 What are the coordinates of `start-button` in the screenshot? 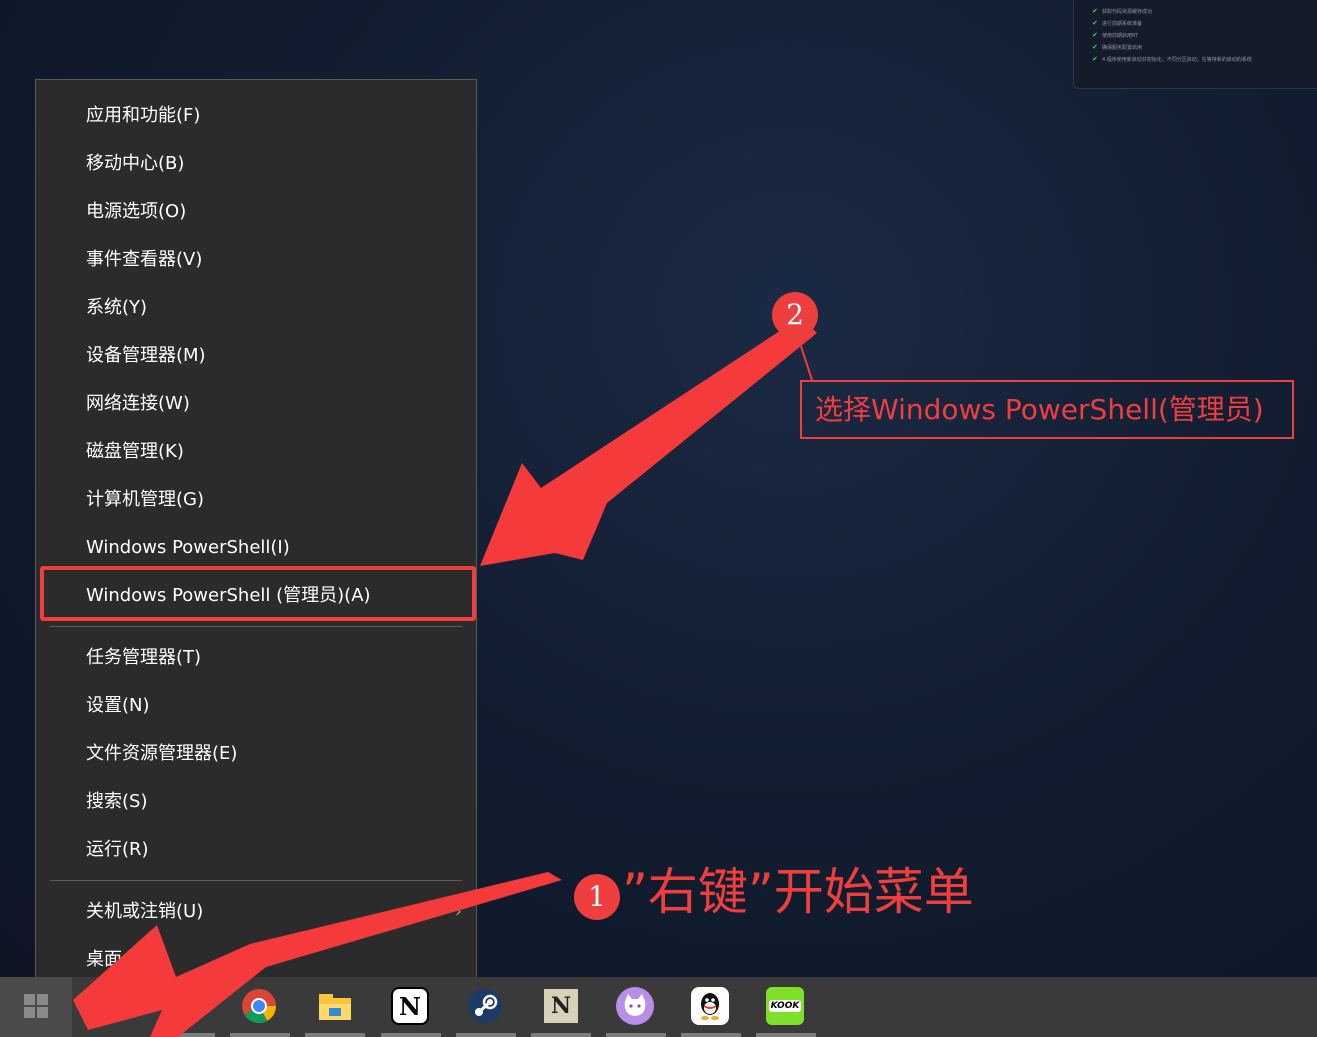 It's located at (36, 1007).